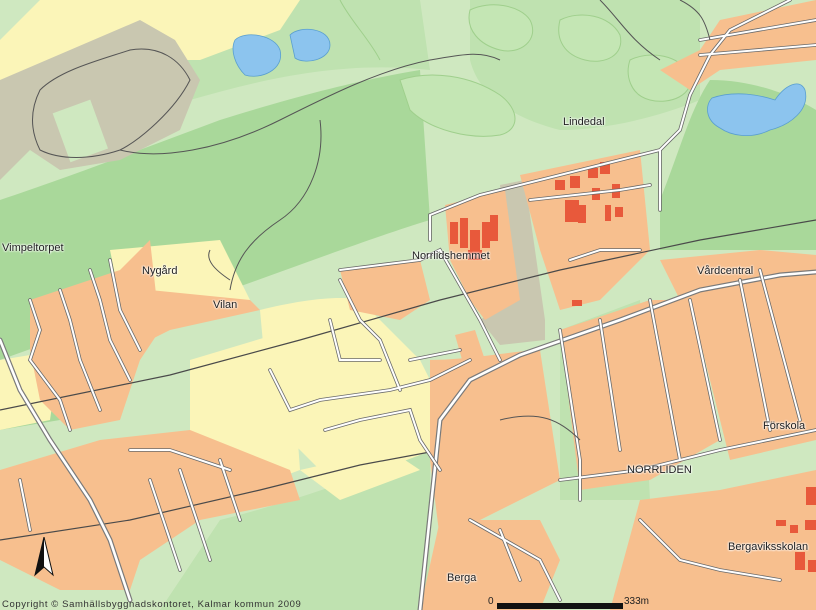  What do you see at coordinates (225, 305) in the screenshot?
I see `label-vilan: Vilan` at bounding box center [225, 305].